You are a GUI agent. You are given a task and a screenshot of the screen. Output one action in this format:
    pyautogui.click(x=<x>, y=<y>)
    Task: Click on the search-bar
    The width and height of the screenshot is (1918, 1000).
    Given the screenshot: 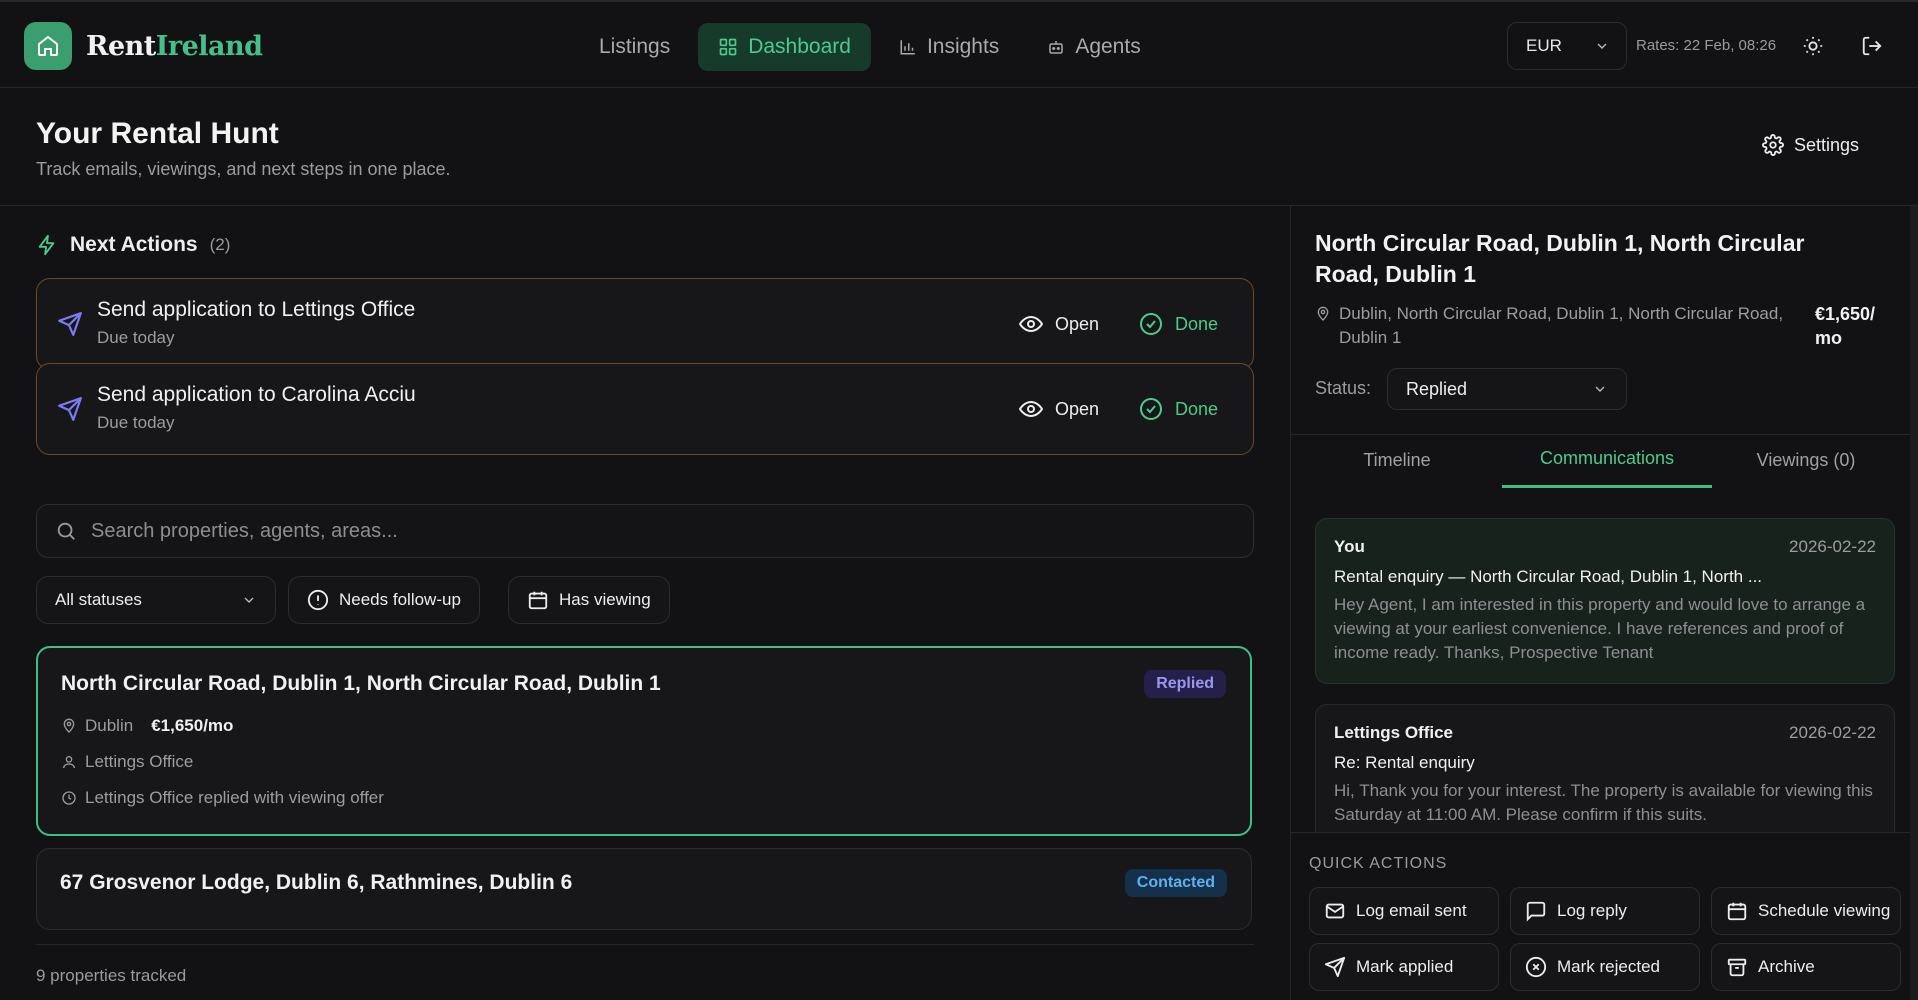 What is the action you would take?
    pyautogui.click(x=645, y=531)
    